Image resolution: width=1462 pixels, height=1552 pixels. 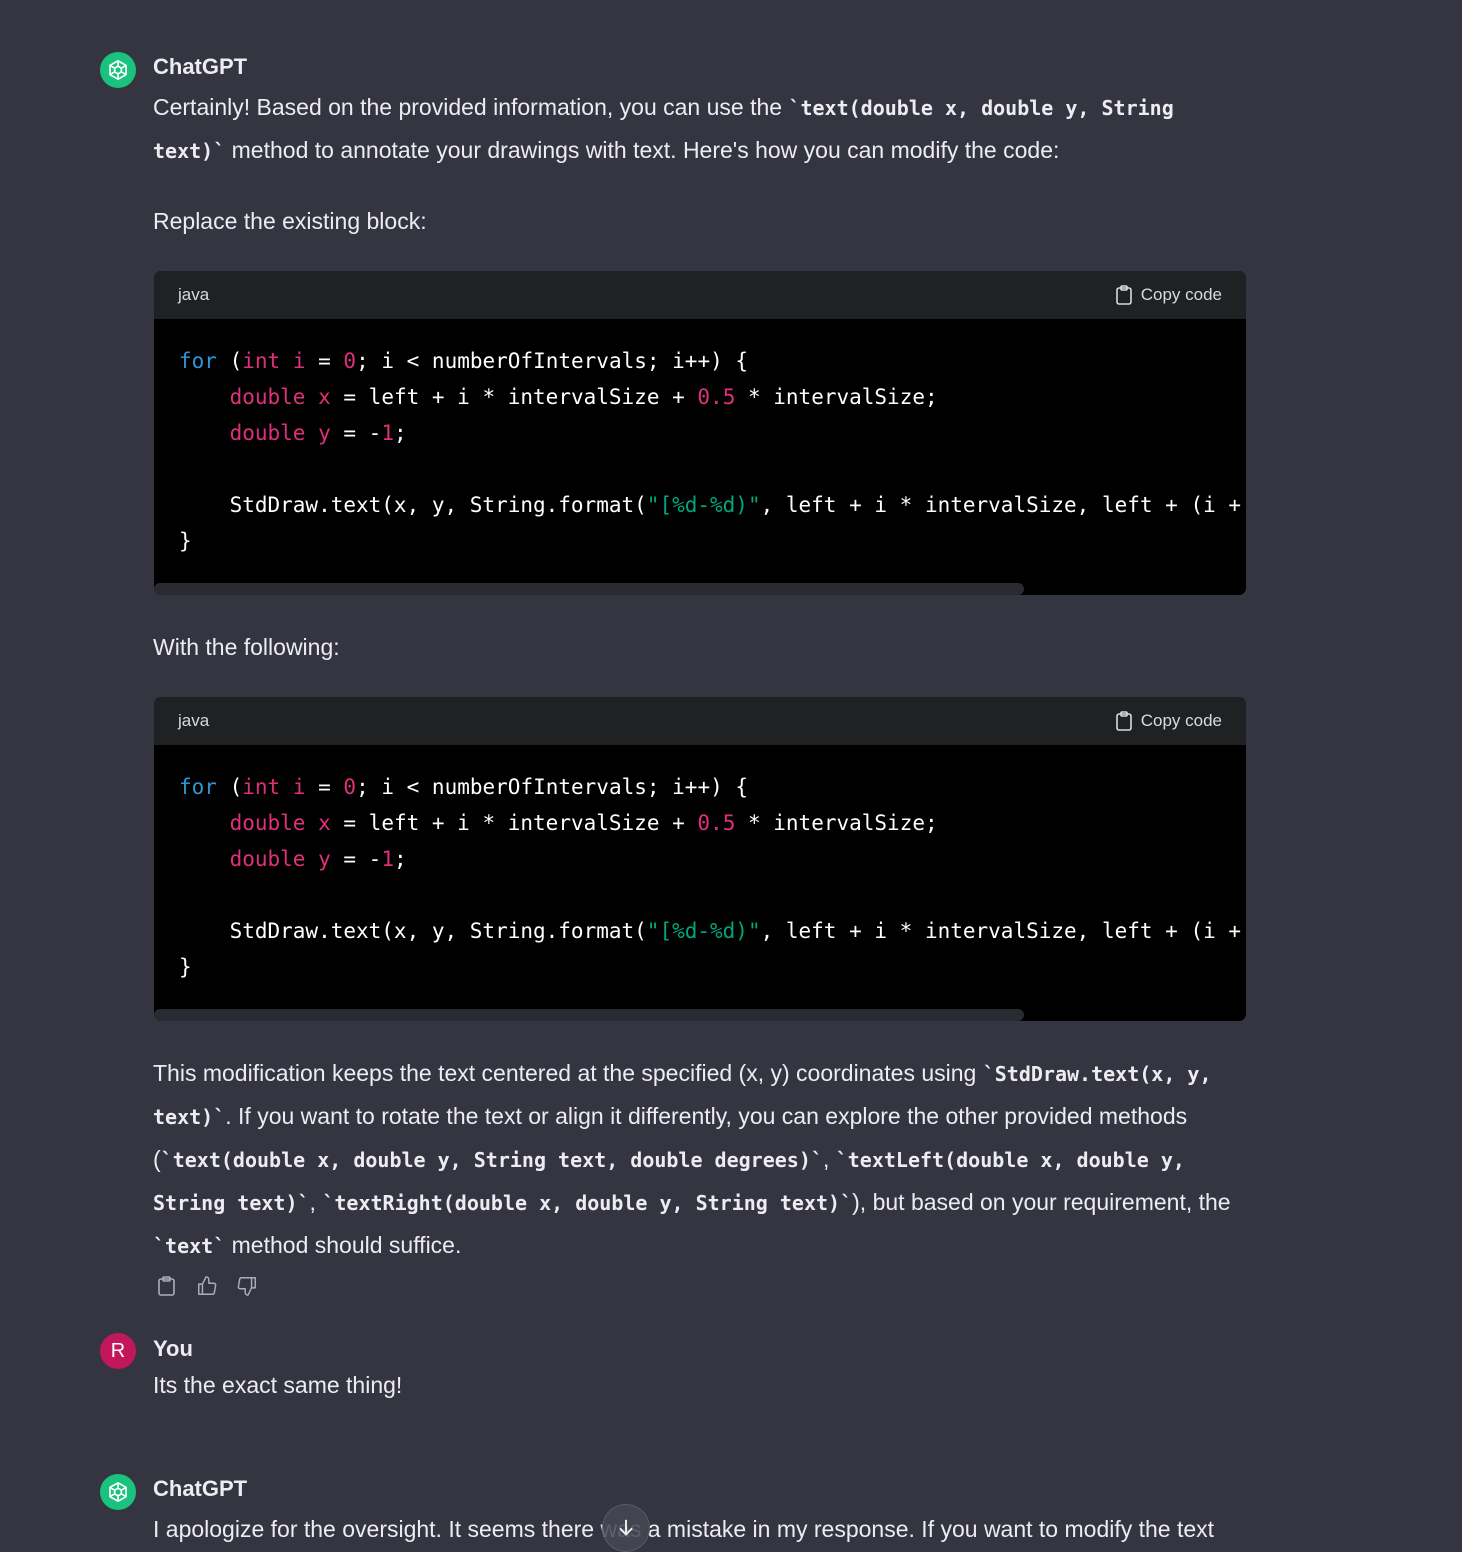 What do you see at coordinates (173, 1348) in the screenshot?
I see `message-author: You` at bounding box center [173, 1348].